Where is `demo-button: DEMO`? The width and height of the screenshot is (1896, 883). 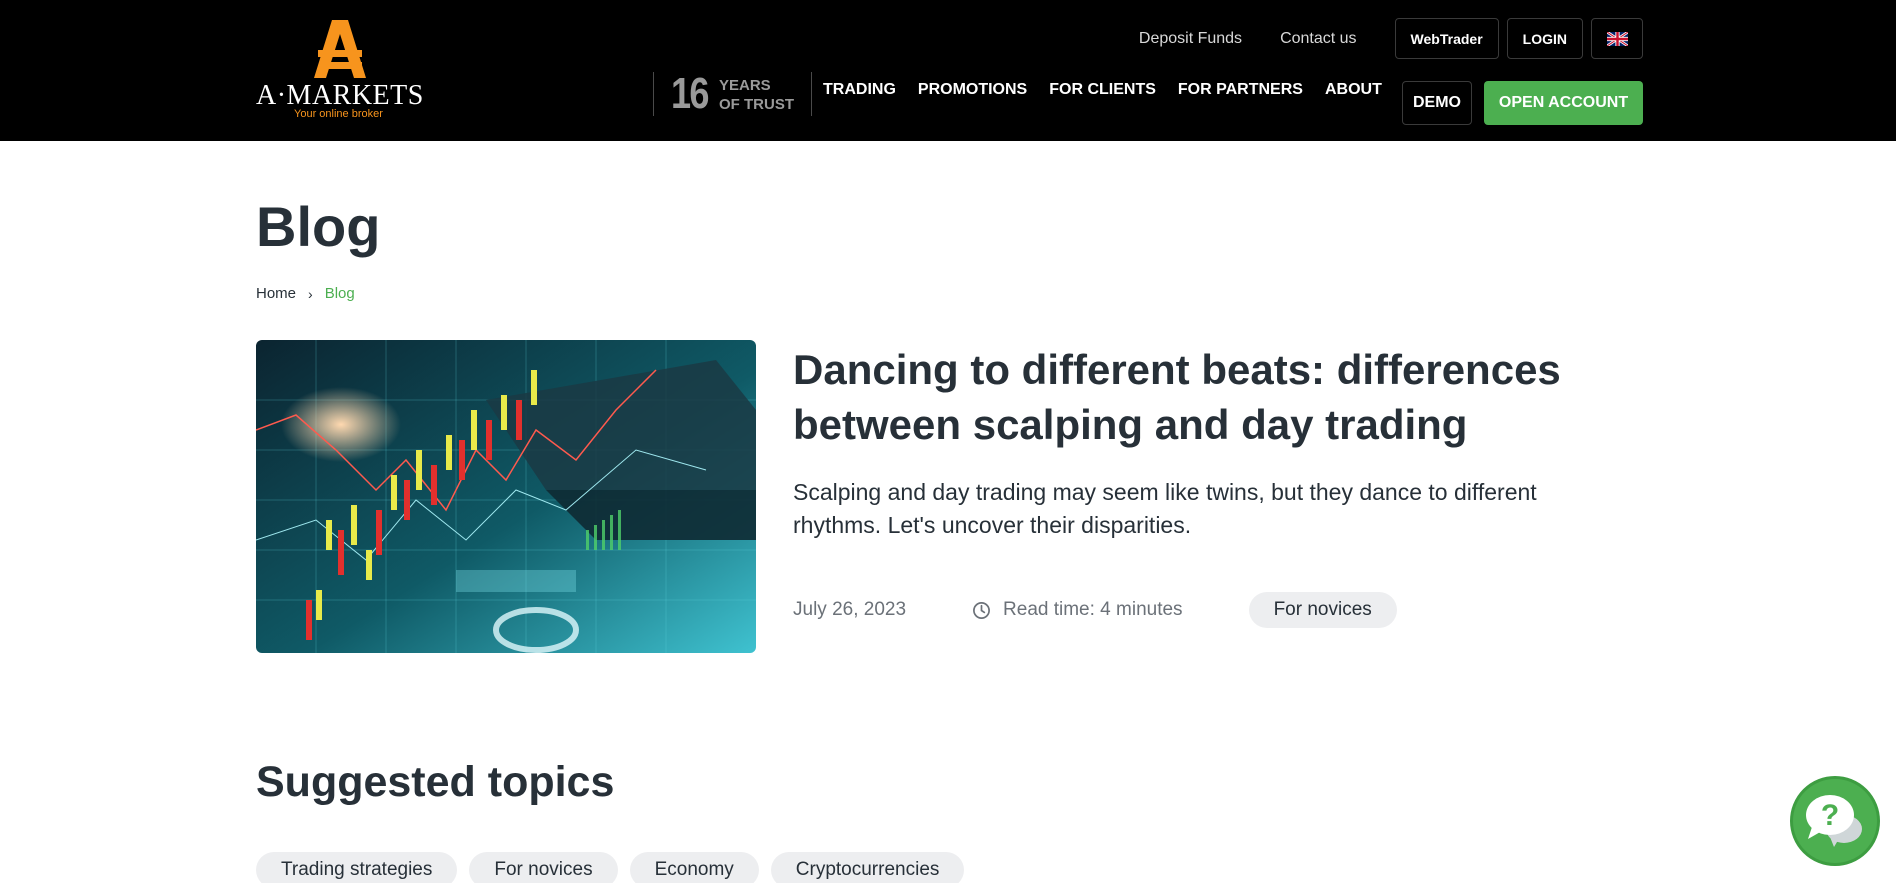
demo-button: DEMO is located at coordinates (1437, 103).